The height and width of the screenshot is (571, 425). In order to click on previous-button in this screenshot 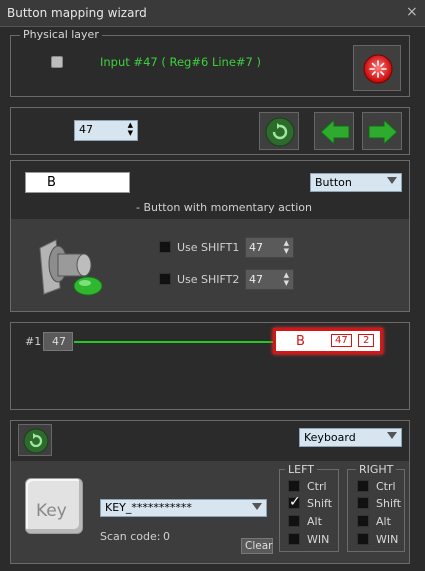, I will do `click(334, 131)`.